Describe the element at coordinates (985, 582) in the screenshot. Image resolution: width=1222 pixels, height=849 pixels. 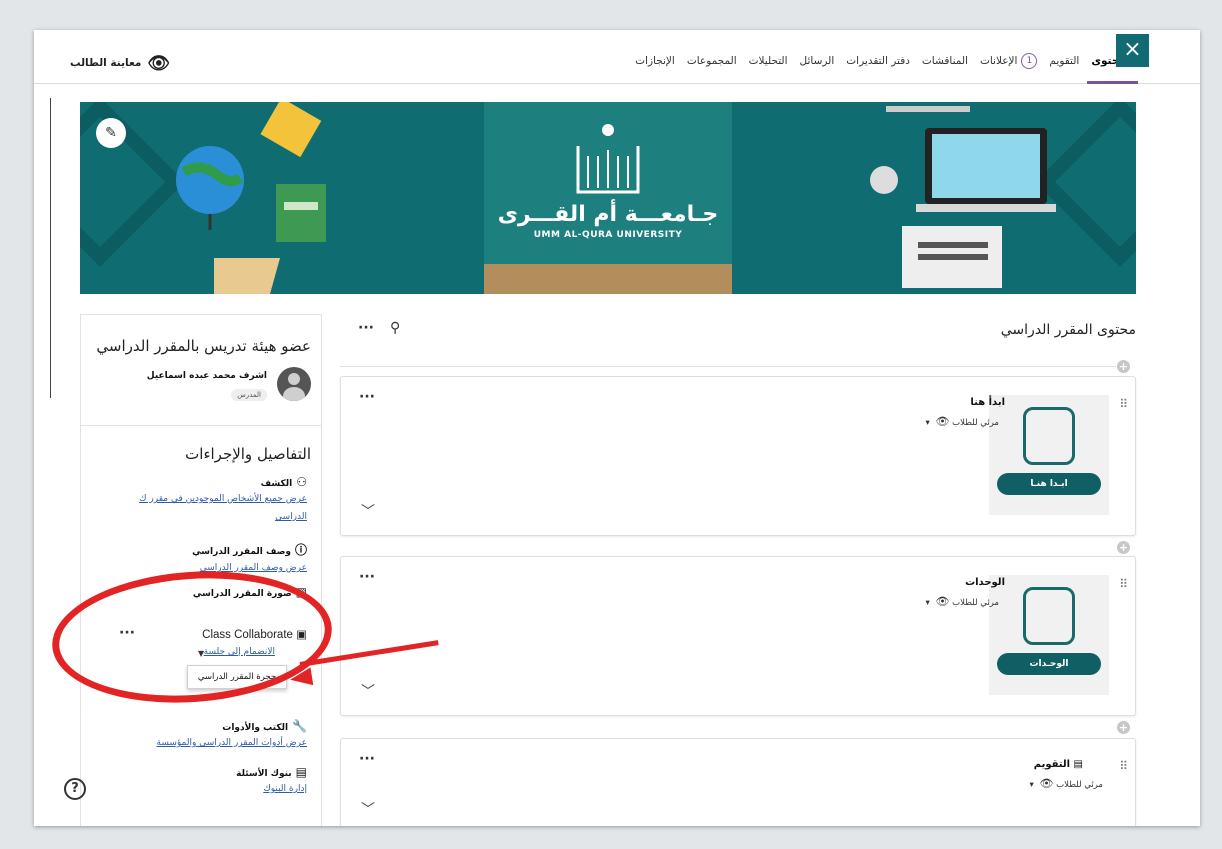
I see `item-title: الوحدات` at that location.